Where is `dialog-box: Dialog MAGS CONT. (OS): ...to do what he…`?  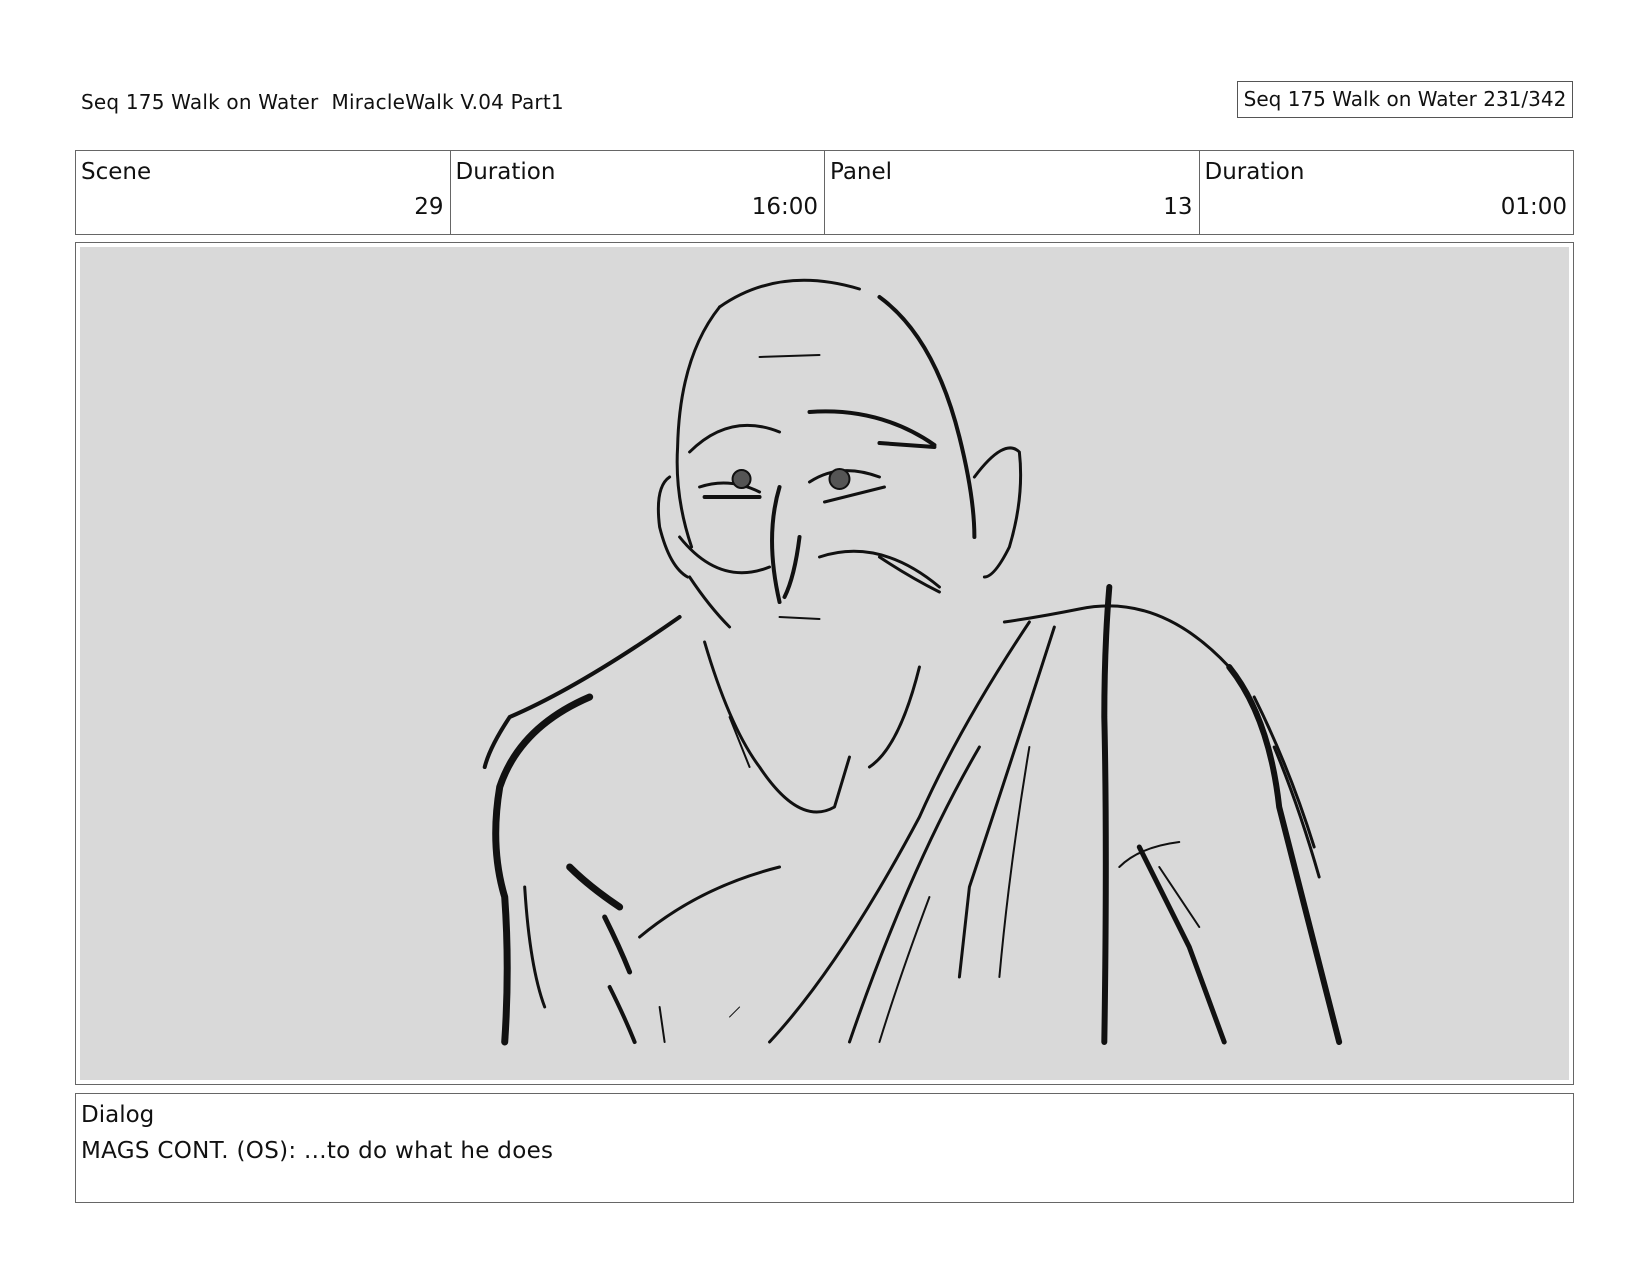
dialog-box: Dialog MAGS CONT. (OS): ...to do what he… is located at coordinates (824, 1148).